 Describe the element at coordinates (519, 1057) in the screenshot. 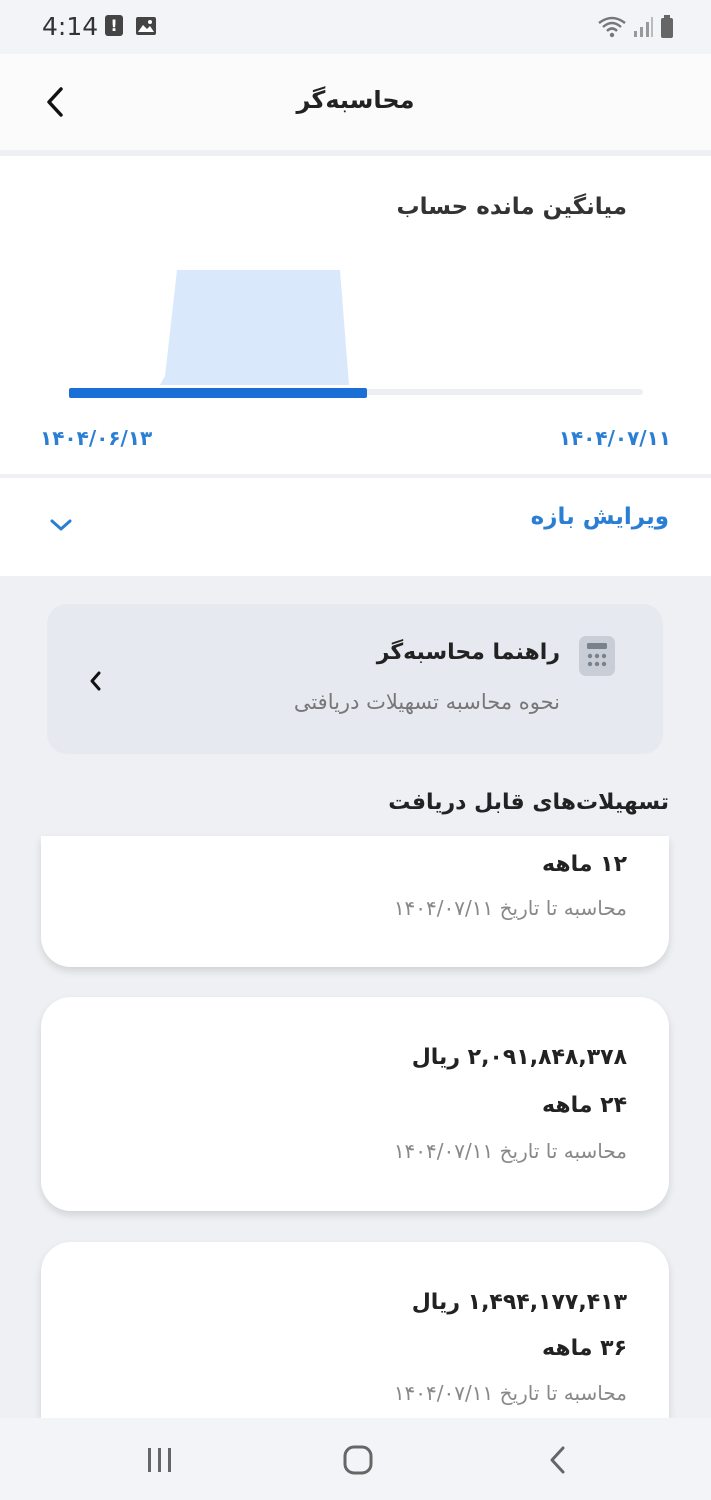

I see `offer-amount: ۲,۰۹۱,۸۴۸,۳۷۸ ریال` at that location.